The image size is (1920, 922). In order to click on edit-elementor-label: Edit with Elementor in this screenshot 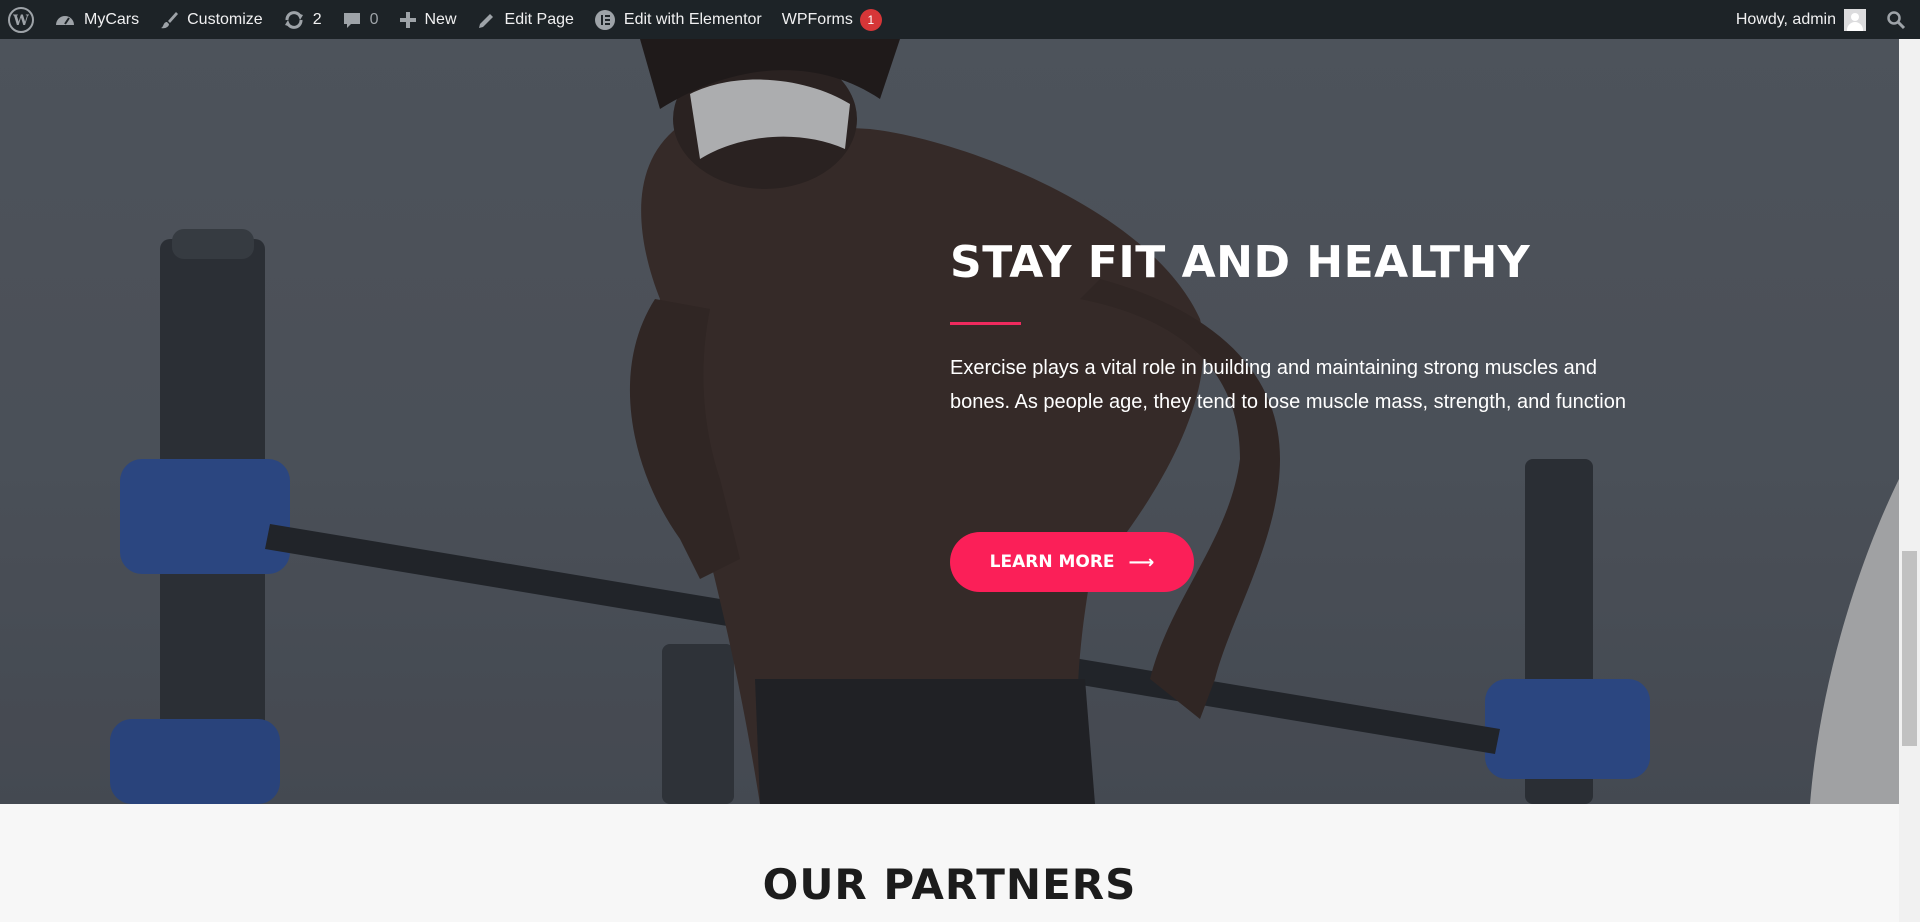, I will do `click(692, 19)`.